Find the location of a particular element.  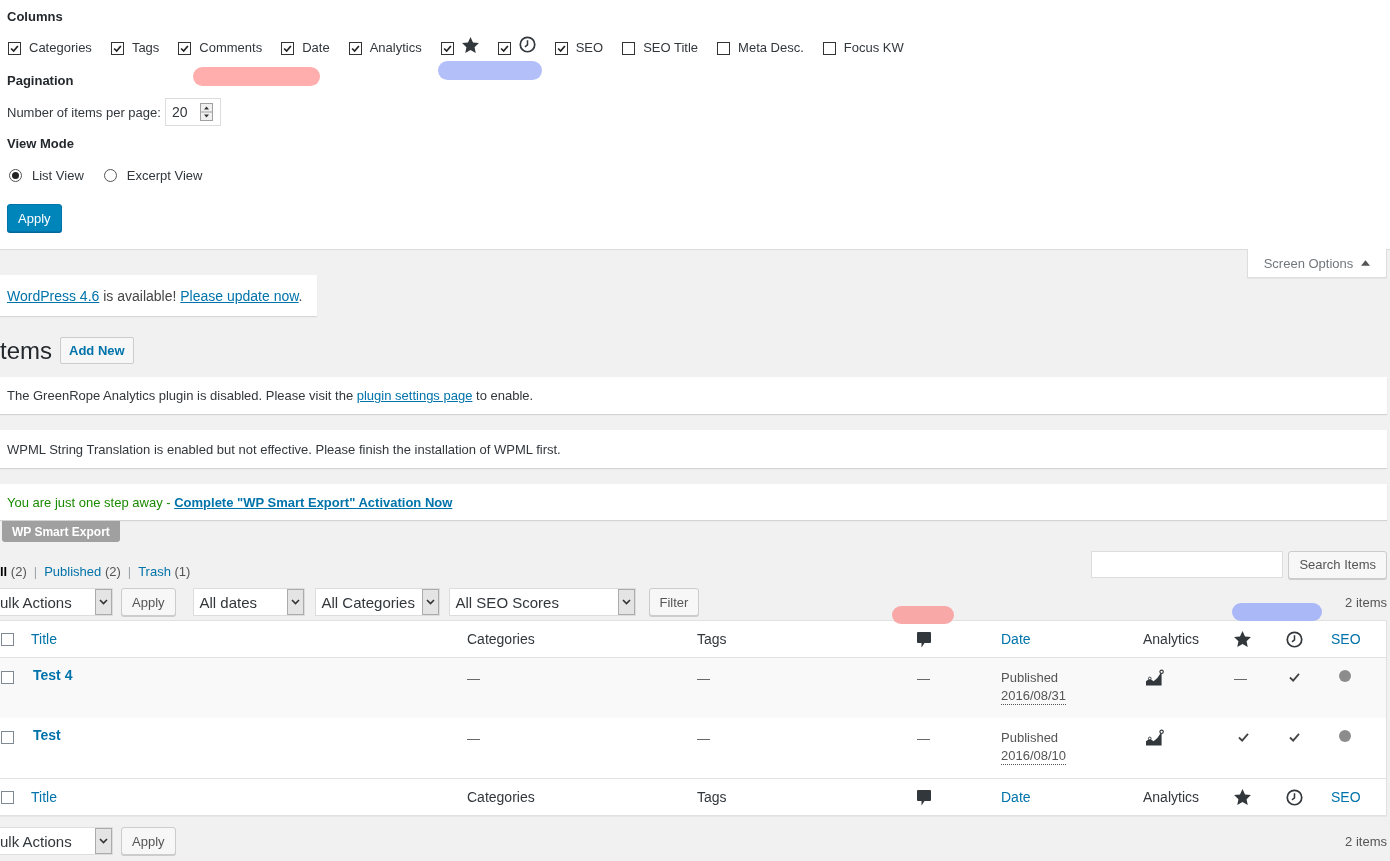

view-filter-link: Trash (1) is located at coordinates (164, 571).